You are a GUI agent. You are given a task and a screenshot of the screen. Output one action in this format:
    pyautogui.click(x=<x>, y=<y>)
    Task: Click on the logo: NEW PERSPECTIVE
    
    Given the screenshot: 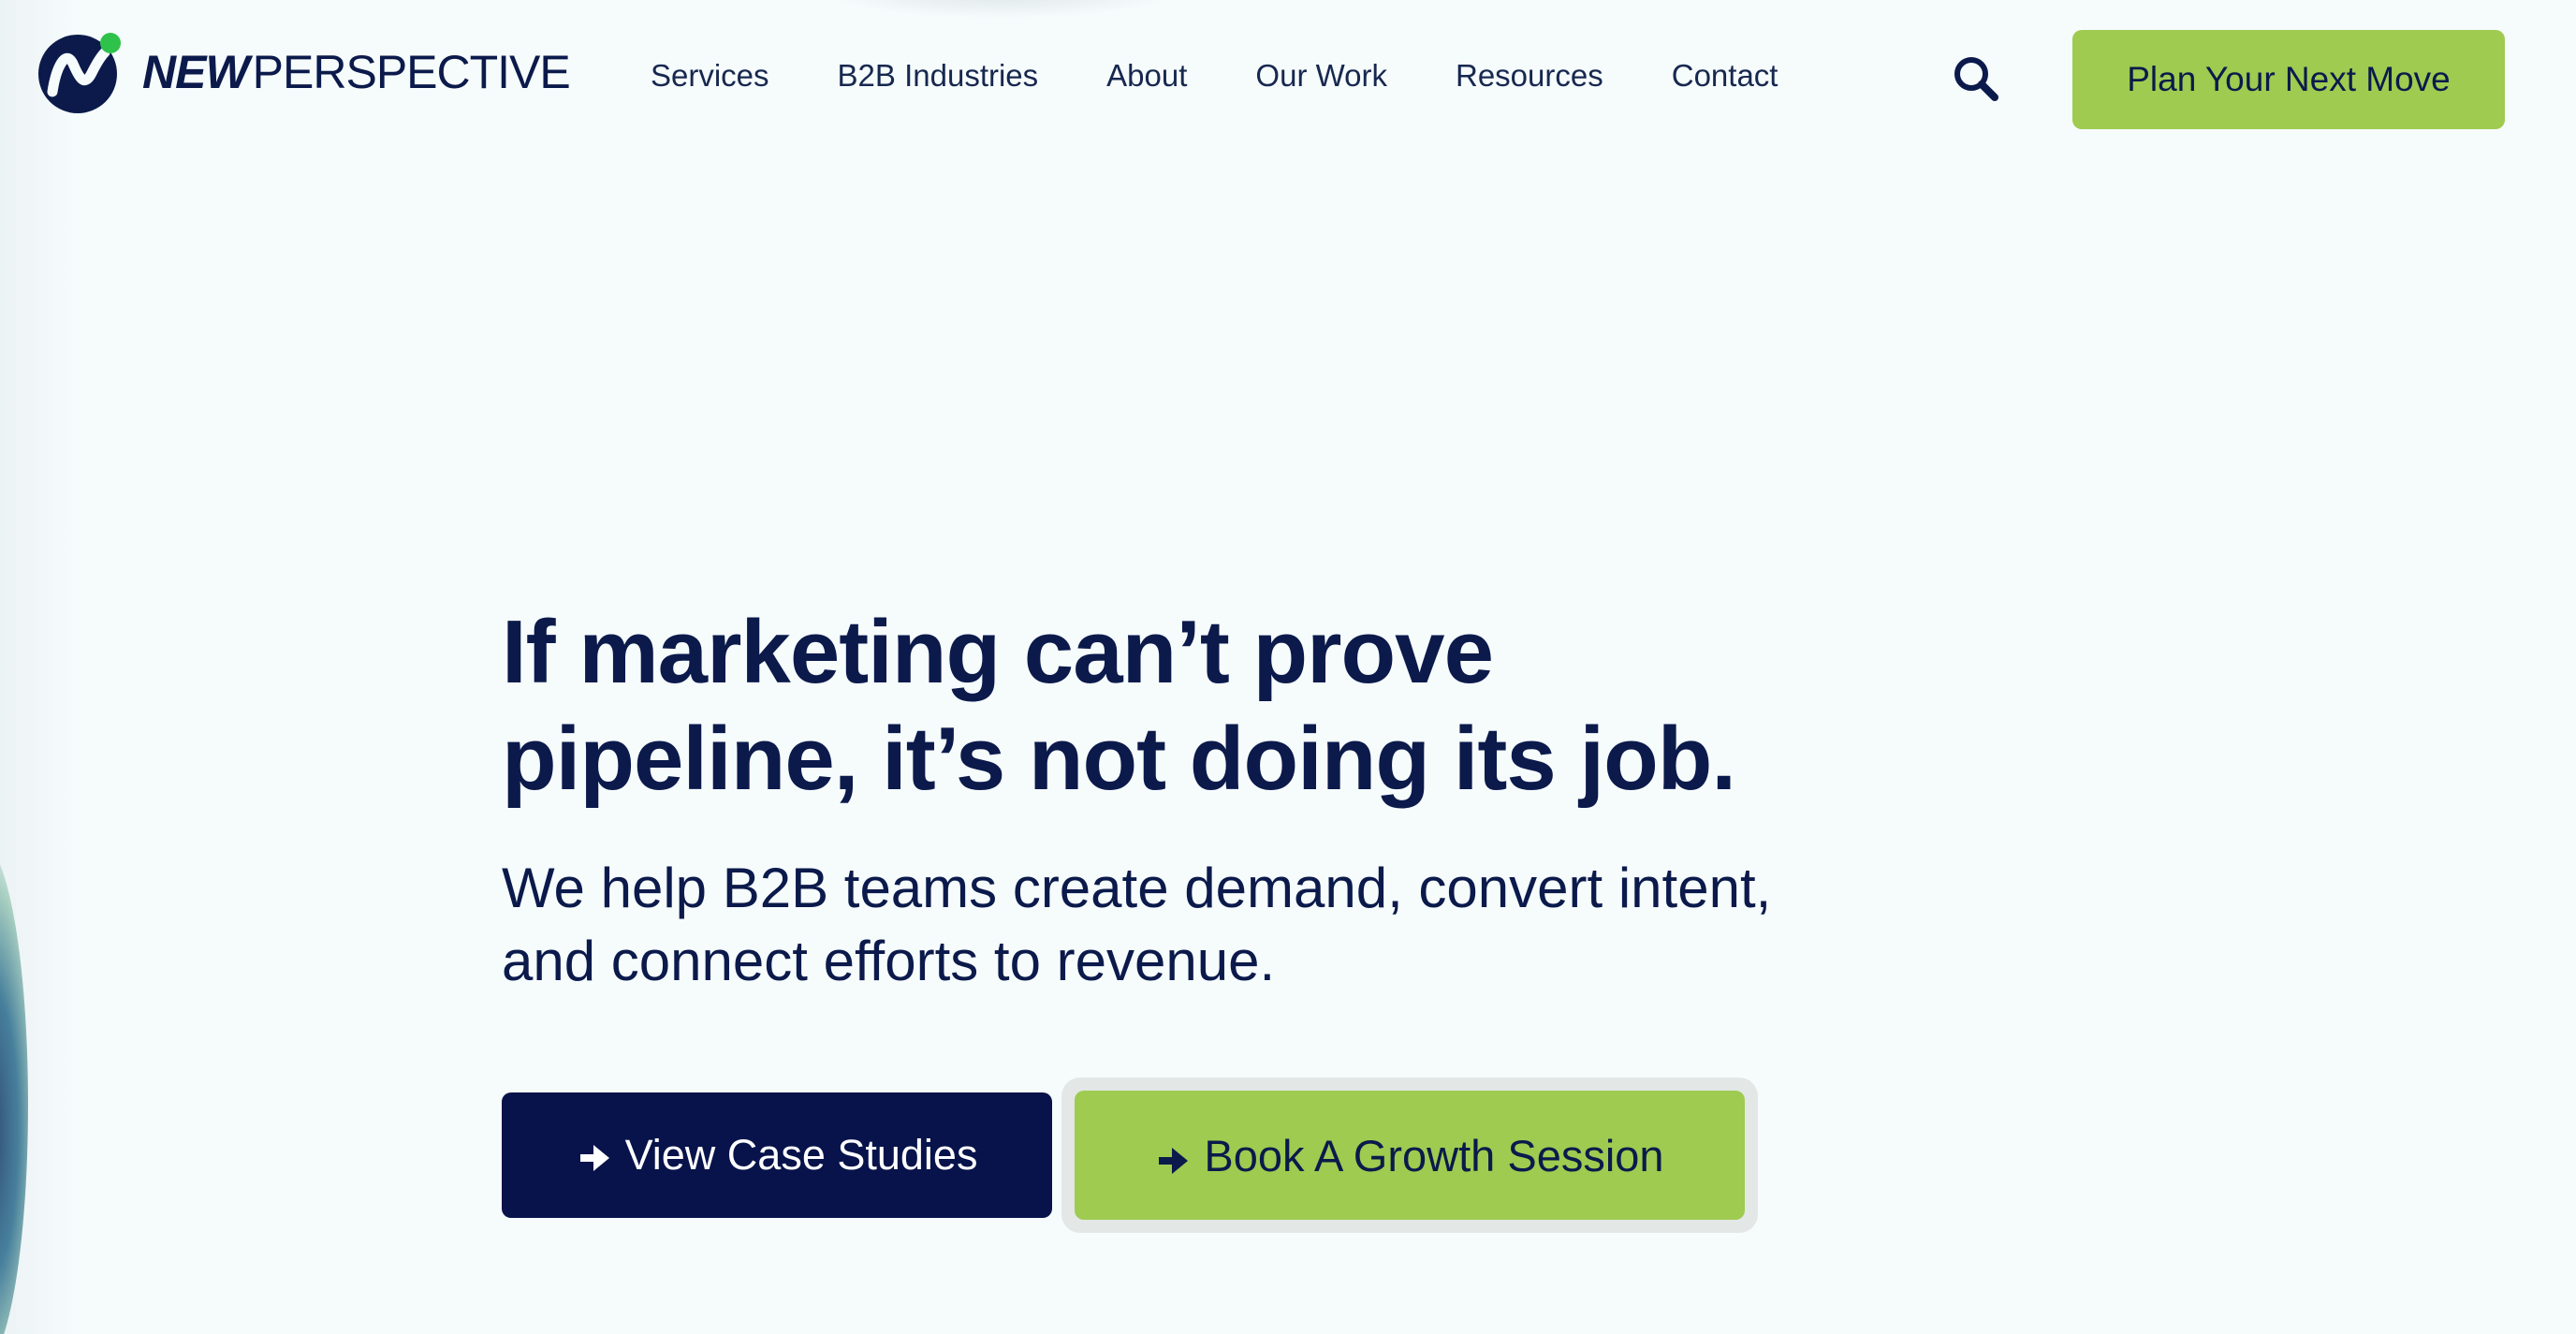 What is the action you would take?
    pyautogui.click(x=304, y=72)
    